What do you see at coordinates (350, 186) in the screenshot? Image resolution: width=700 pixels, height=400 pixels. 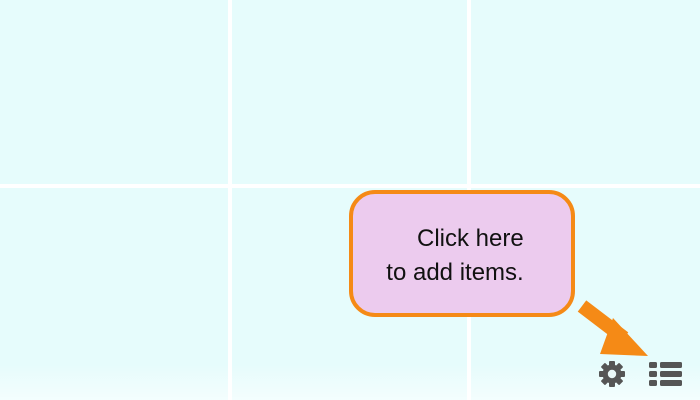 I see `grid-divider-horizontal` at bounding box center [350, 186].